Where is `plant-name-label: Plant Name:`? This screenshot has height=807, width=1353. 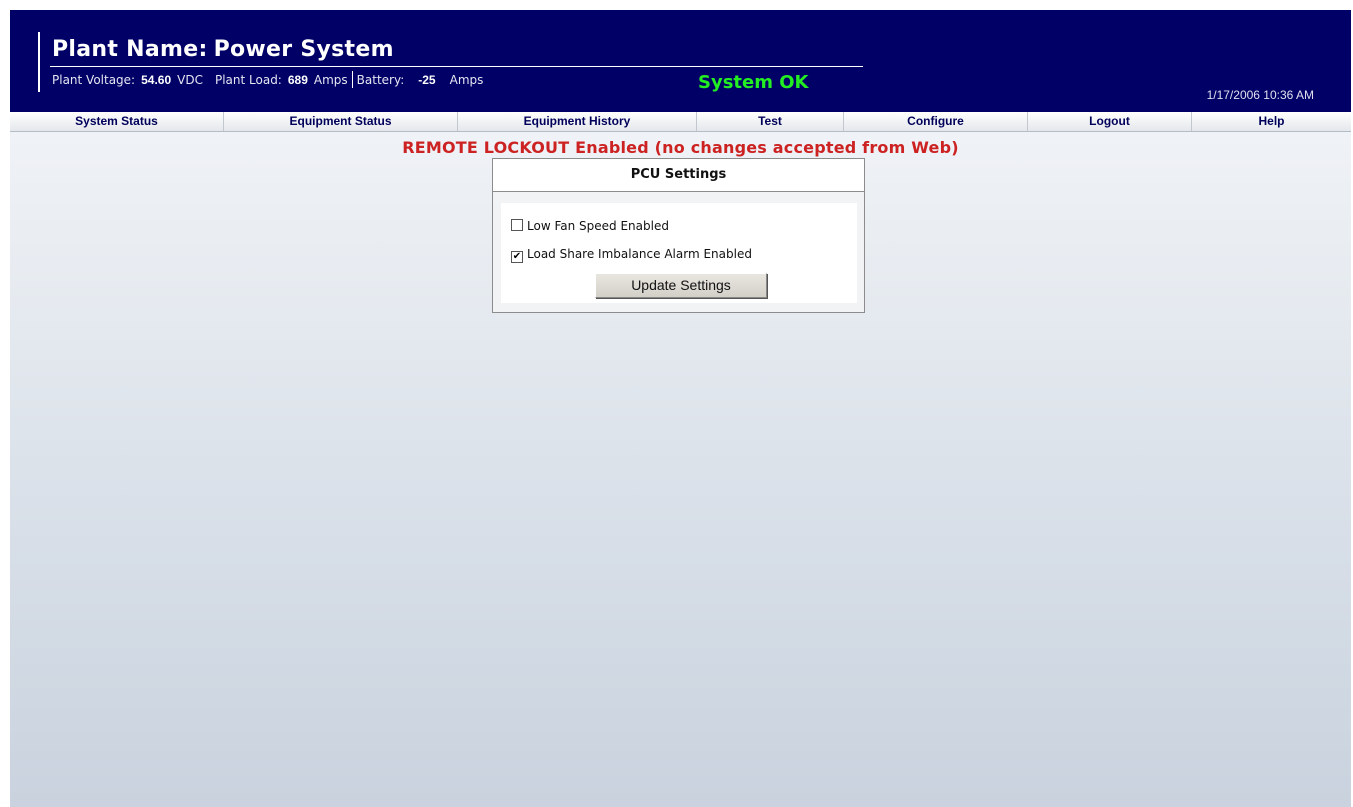 plant-name-label: Plant Name: is located at coordinates (130, 49).